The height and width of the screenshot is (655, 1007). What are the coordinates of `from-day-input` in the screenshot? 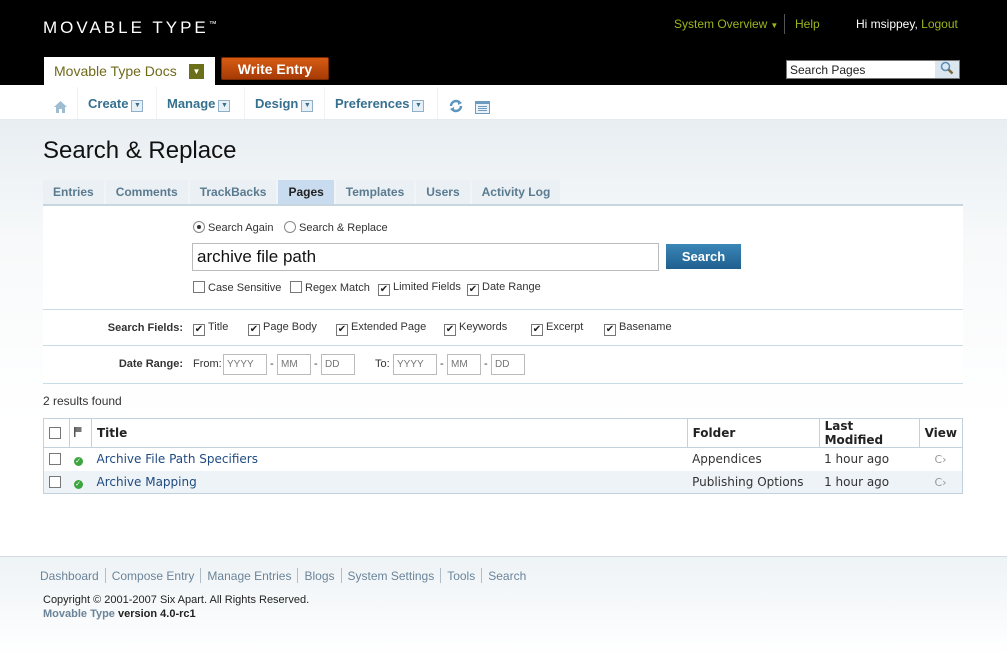 It's located at (338, 364).